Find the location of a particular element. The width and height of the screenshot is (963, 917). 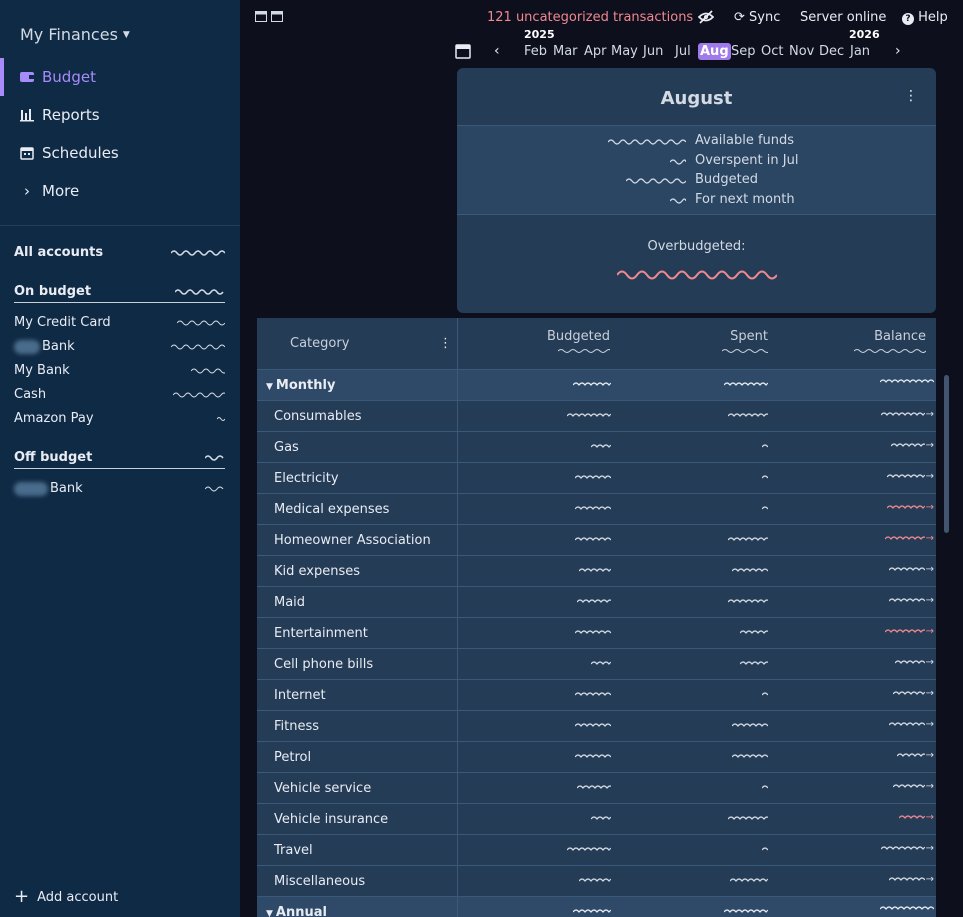

month-dec: Dec is located at coordinates (831, 51).